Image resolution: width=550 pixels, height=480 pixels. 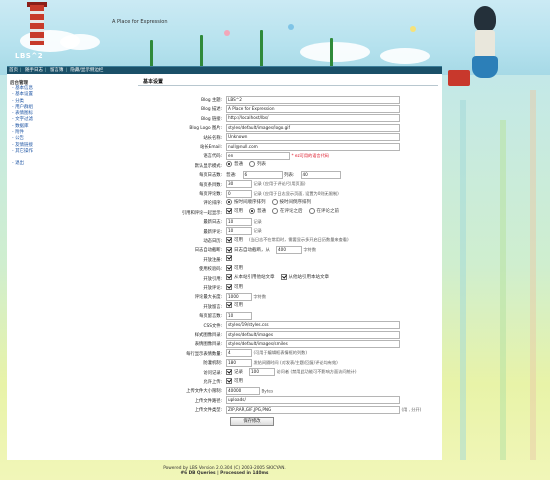 I want to click on upload-dir-input: uploads/, so click(x=313, y=400).